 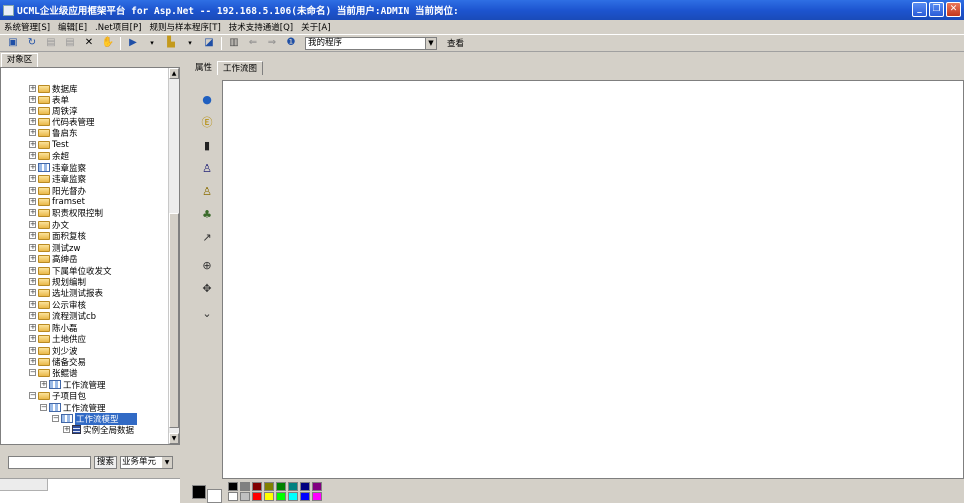 What do you see at coordinates (57, 362) in the screenshot?
I see `tree-item: + 储备交易` at bounding box center [57, 362].